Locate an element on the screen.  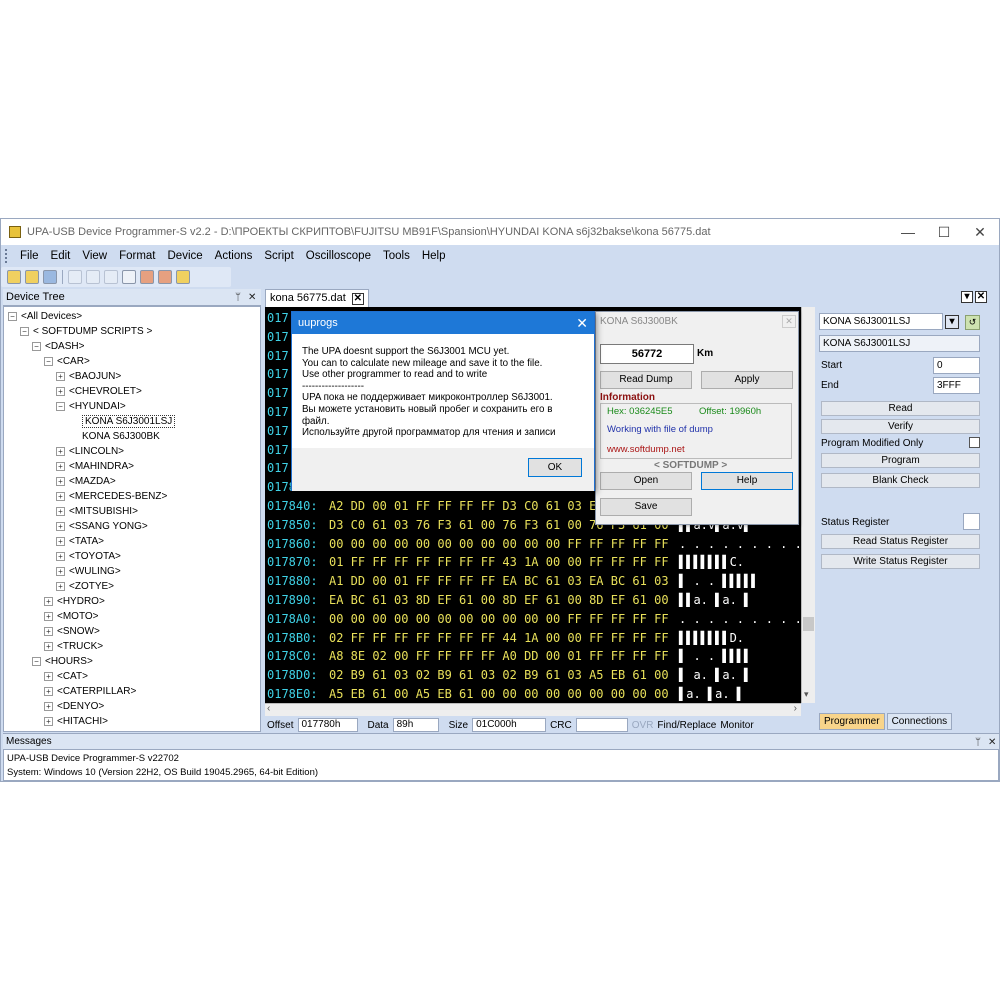
tree-node: + <MOTO> is located at coordinates (71, 616).